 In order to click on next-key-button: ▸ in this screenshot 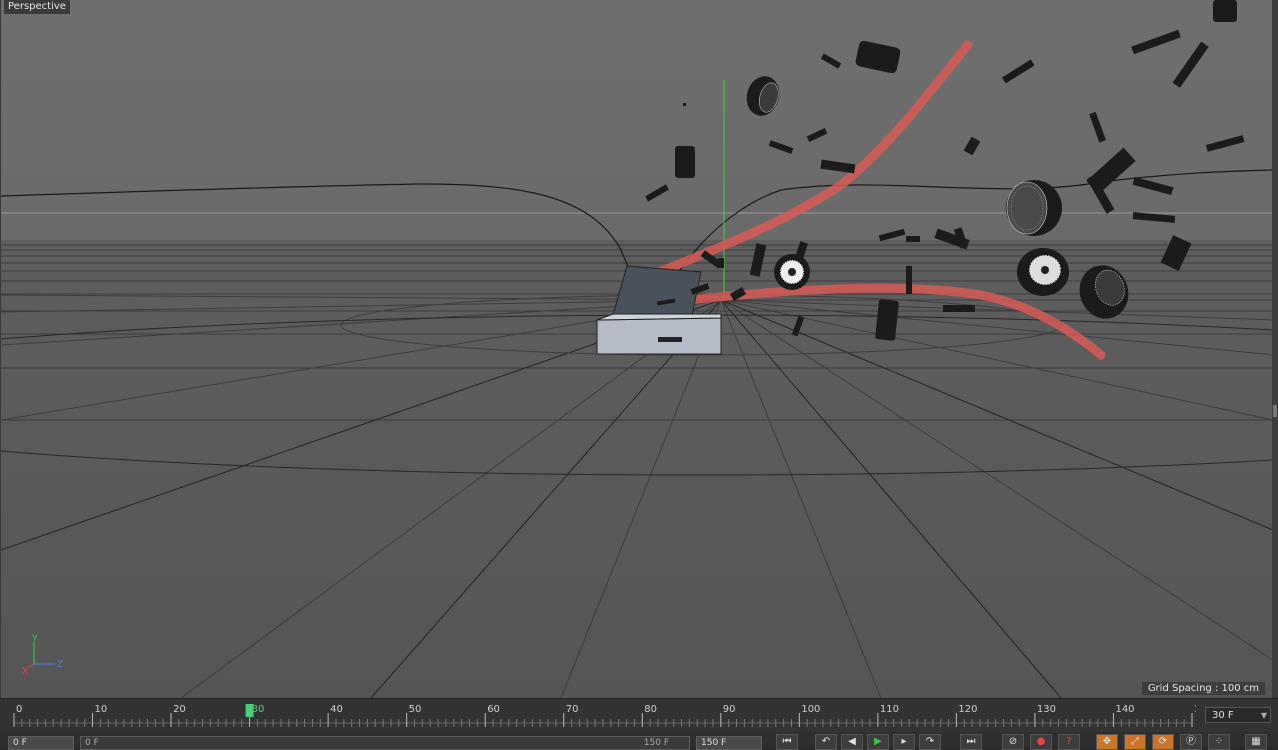, I will do `click(904, 742)`.